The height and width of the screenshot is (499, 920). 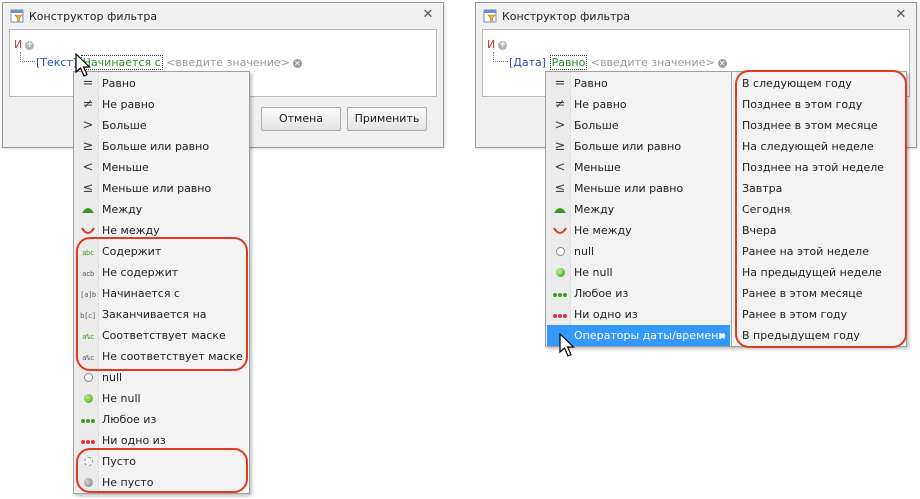 I want to click on not-equals-icon: ≠, so click(x=88, y=104).